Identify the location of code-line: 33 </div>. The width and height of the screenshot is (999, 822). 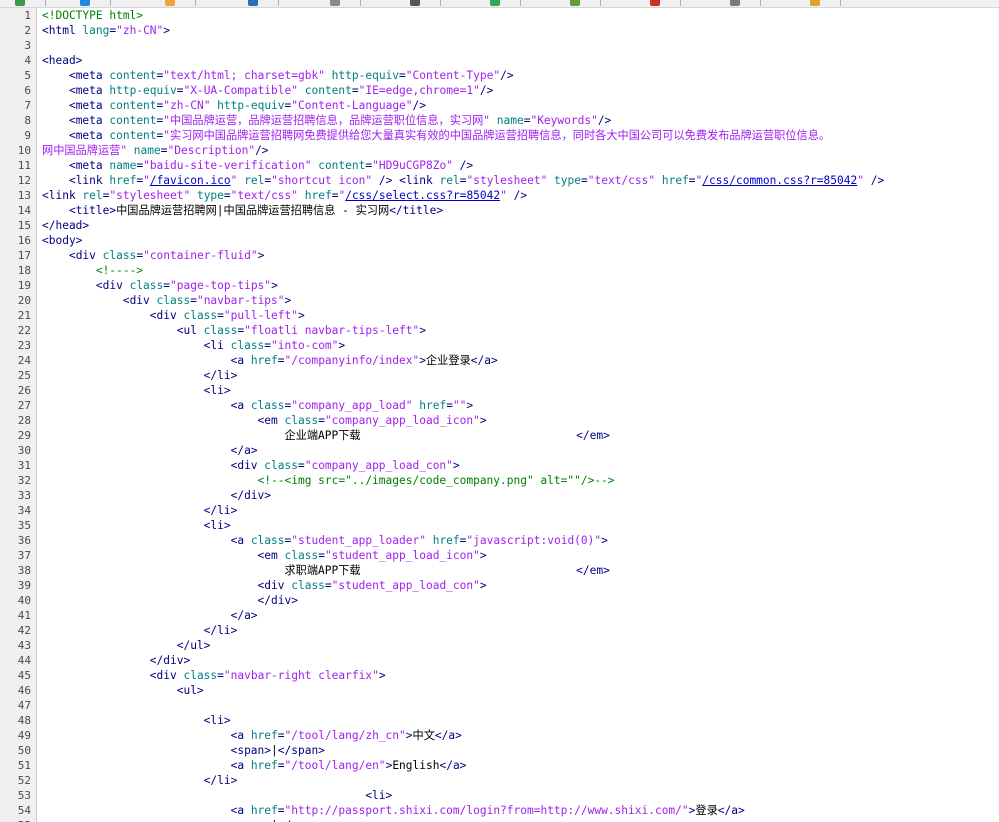
(499, 495).